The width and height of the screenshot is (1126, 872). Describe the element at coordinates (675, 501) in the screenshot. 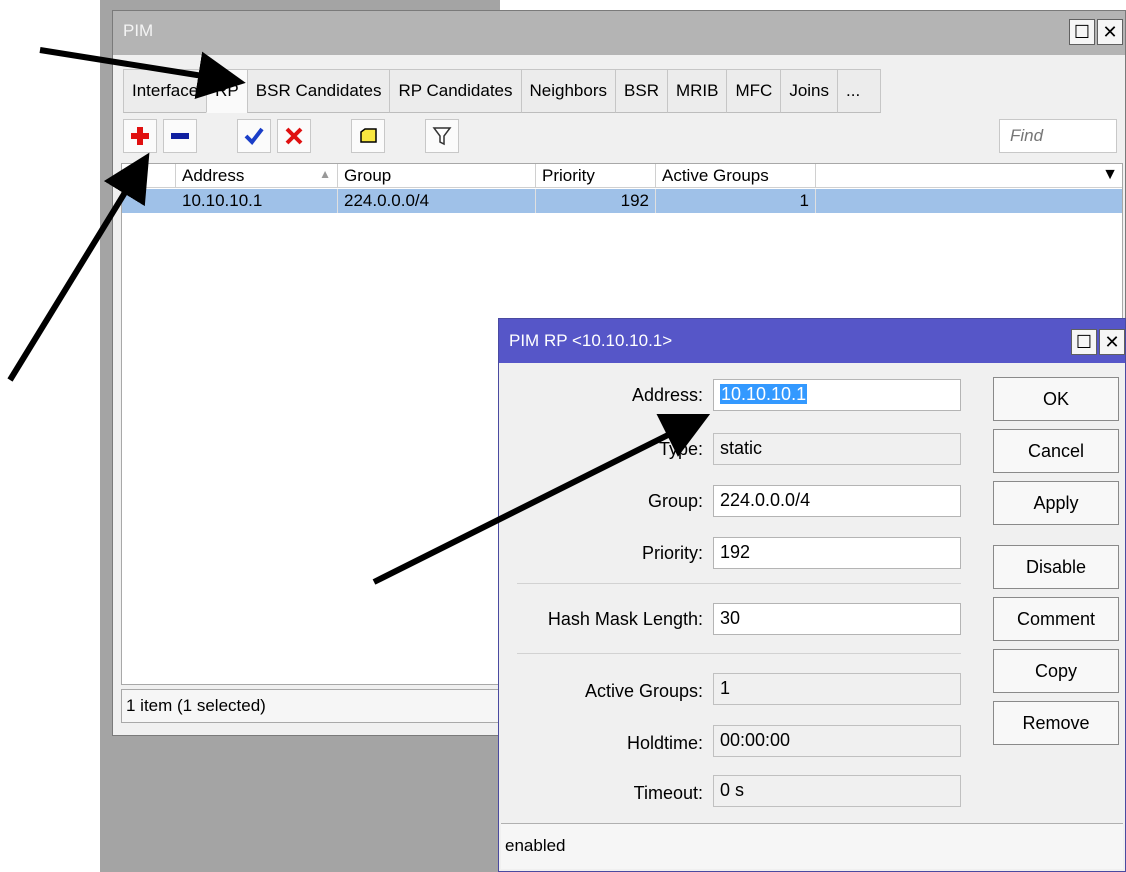

I see `group-label: Group:` at that location.